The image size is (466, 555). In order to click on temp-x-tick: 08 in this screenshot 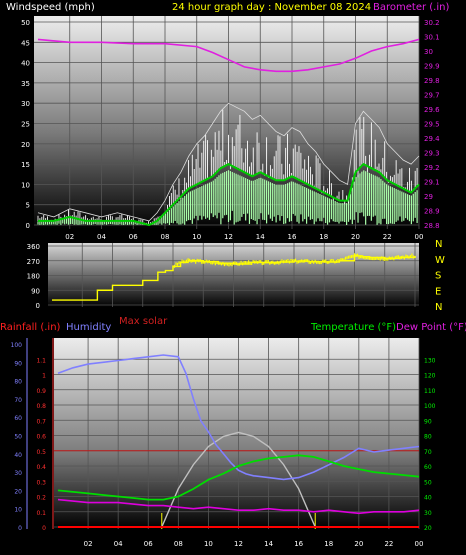, I will do `click(178, 544)`.